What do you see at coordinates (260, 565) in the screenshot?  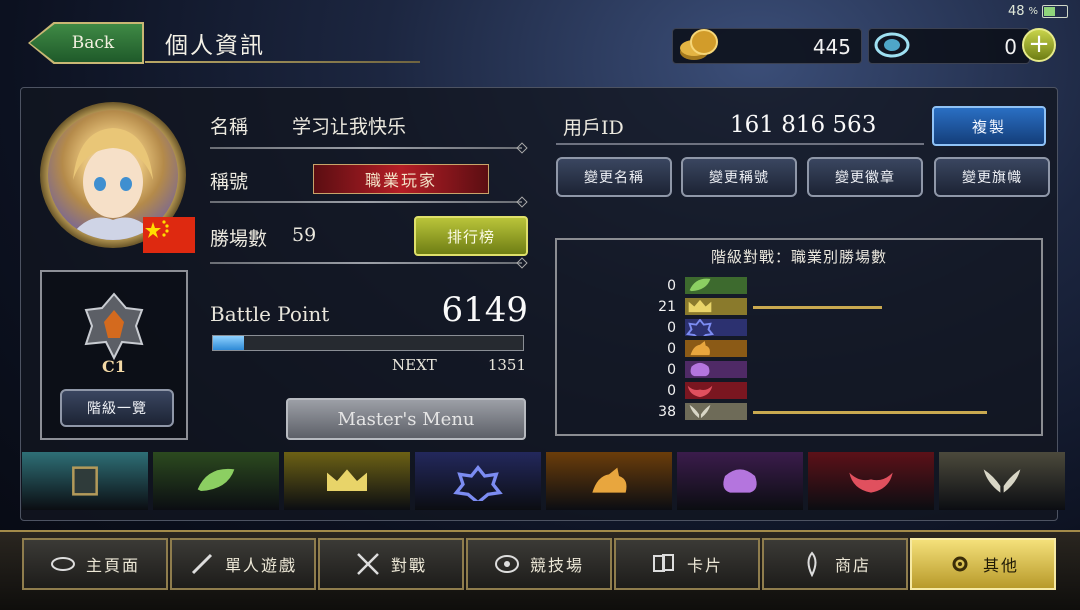 I see `nav-label: 單人遊戲` at bounding box center [260, 565].